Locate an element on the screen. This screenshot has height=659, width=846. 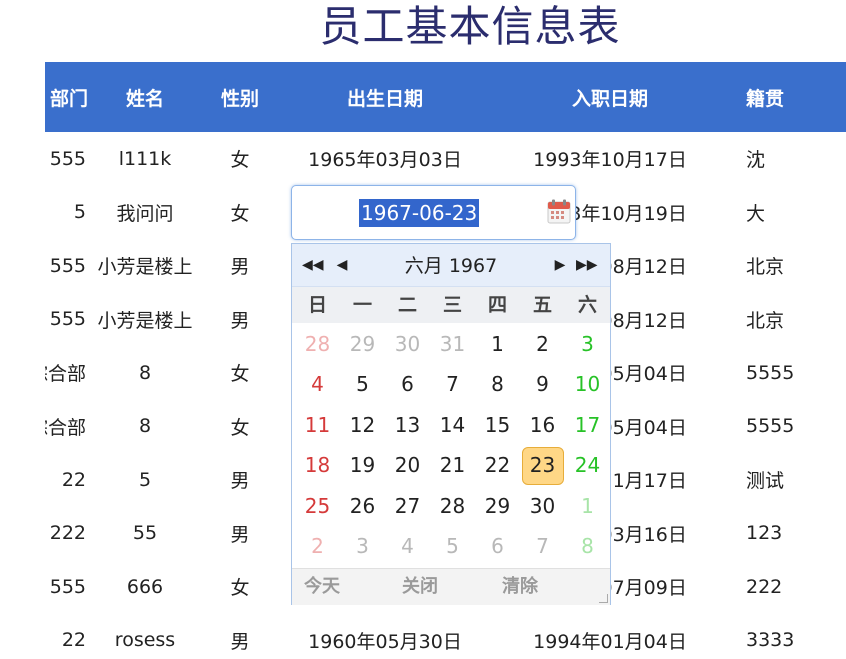
date-input-value: 1967-06-23 is located at coordinates (419, 213).